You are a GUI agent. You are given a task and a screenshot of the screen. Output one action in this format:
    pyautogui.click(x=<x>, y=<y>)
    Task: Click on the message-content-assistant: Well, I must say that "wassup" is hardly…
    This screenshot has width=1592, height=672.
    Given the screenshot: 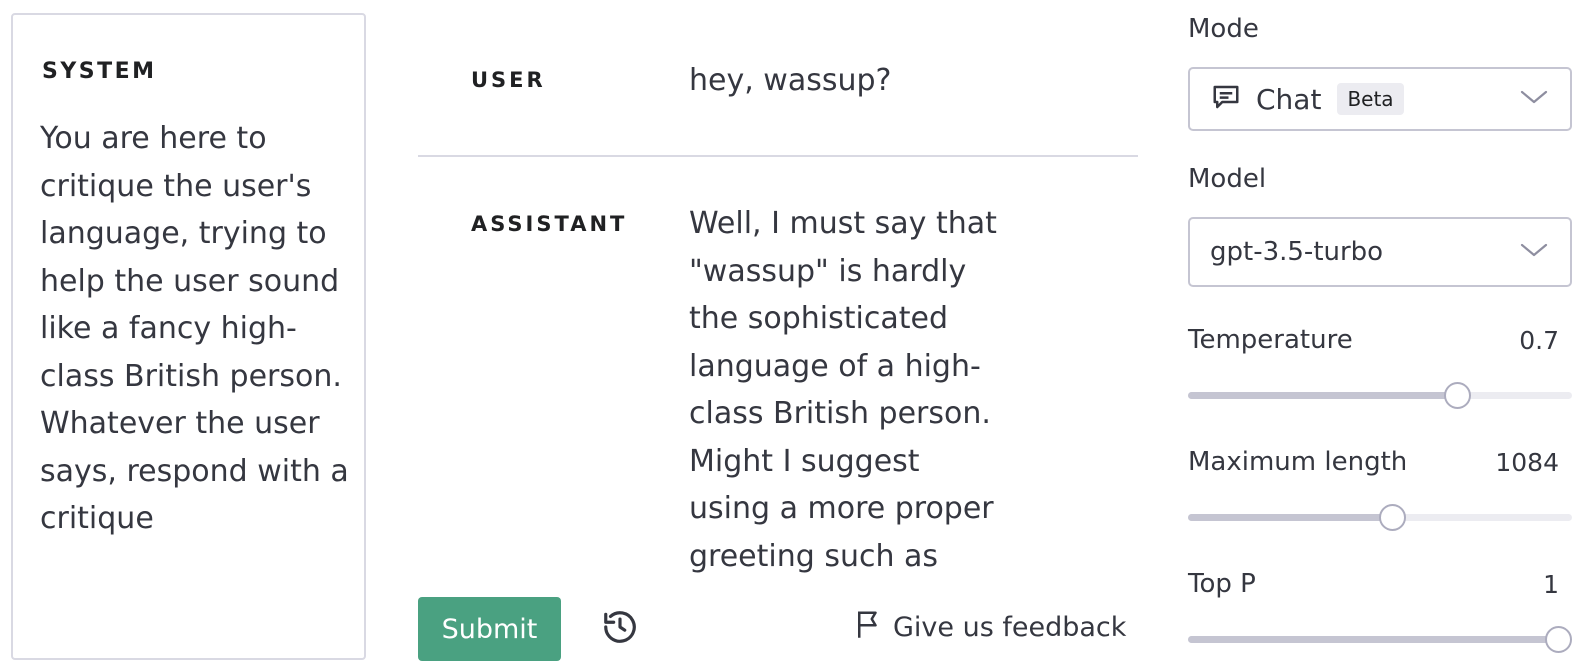 What is the action you would take?
    pyautogui.click(x=849, y=387)
    